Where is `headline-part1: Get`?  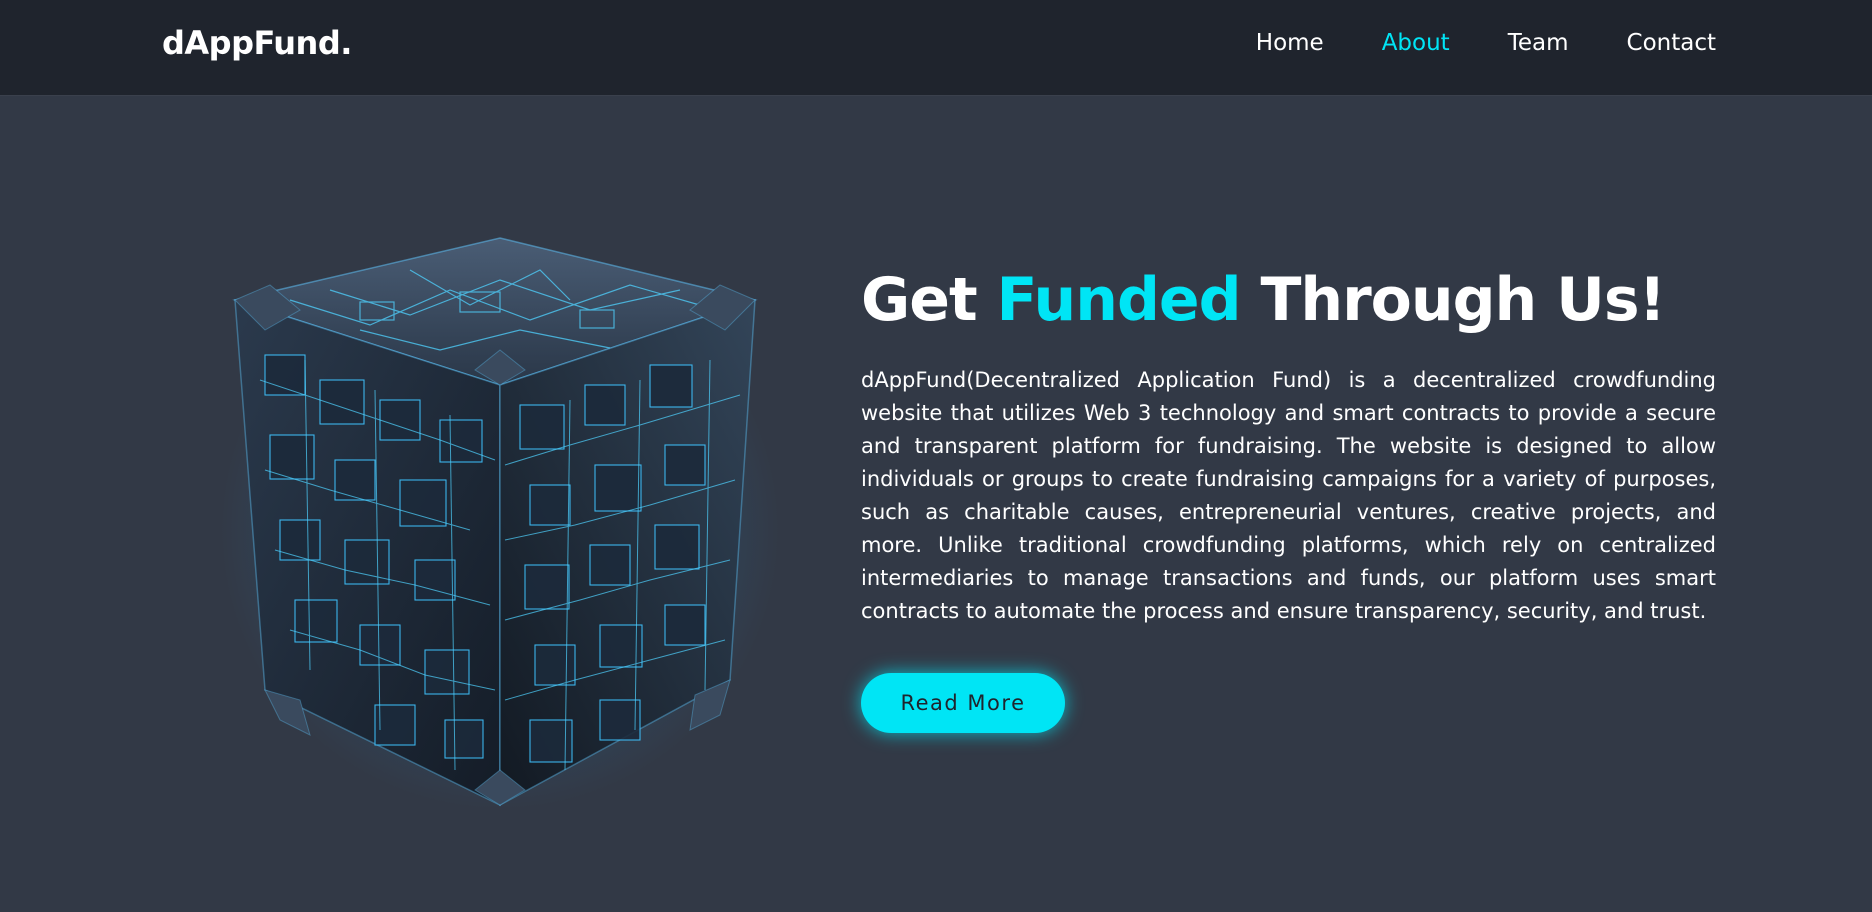
headline-part1: Get is located at coordinates (919, 300).